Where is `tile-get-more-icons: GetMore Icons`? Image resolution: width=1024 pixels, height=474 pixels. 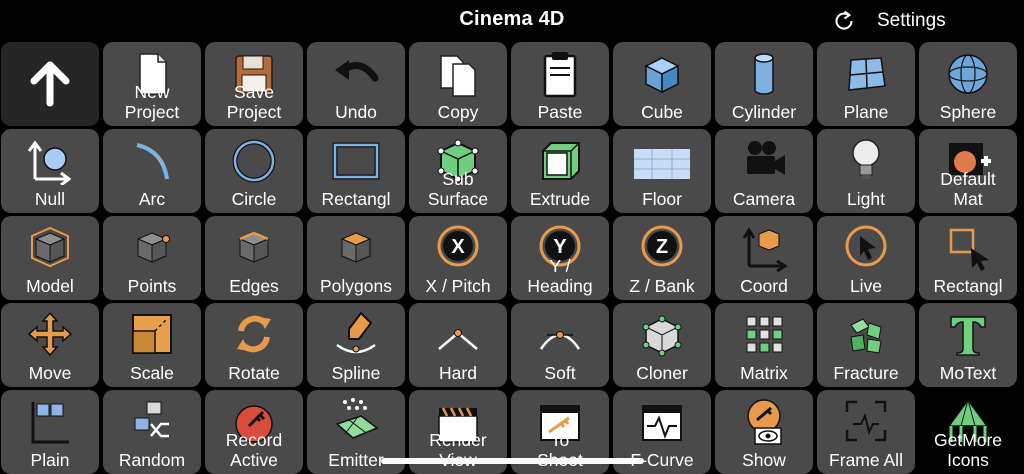
tile-get-more-icons: GetMore Icons is located at coordinates (968, 432).